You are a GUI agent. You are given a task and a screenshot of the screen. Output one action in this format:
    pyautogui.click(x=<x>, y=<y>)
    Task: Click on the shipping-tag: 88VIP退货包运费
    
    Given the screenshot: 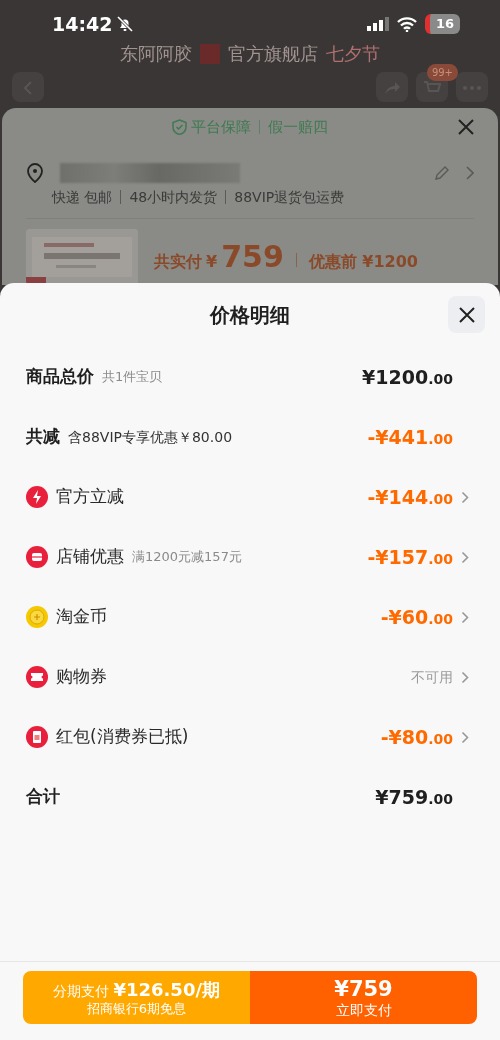 What is the action you would take?
    pyautogui.click(x=289, y=197)
    